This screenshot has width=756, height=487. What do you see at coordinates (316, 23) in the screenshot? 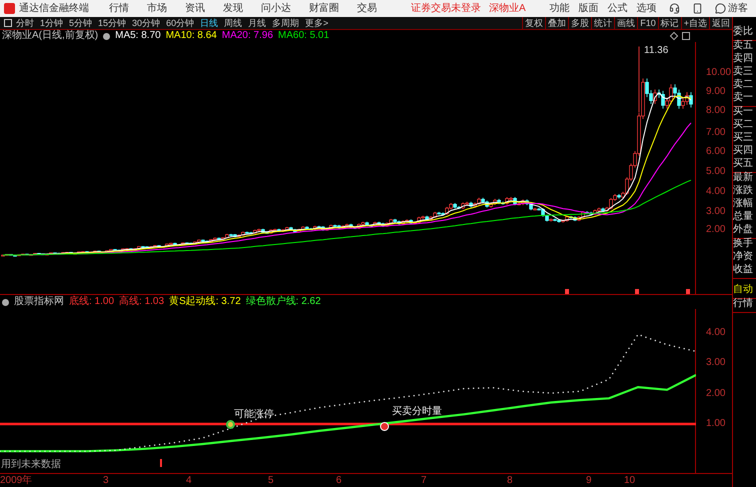
I see `period-tab: 更多>` at bounding box center [316, 23].